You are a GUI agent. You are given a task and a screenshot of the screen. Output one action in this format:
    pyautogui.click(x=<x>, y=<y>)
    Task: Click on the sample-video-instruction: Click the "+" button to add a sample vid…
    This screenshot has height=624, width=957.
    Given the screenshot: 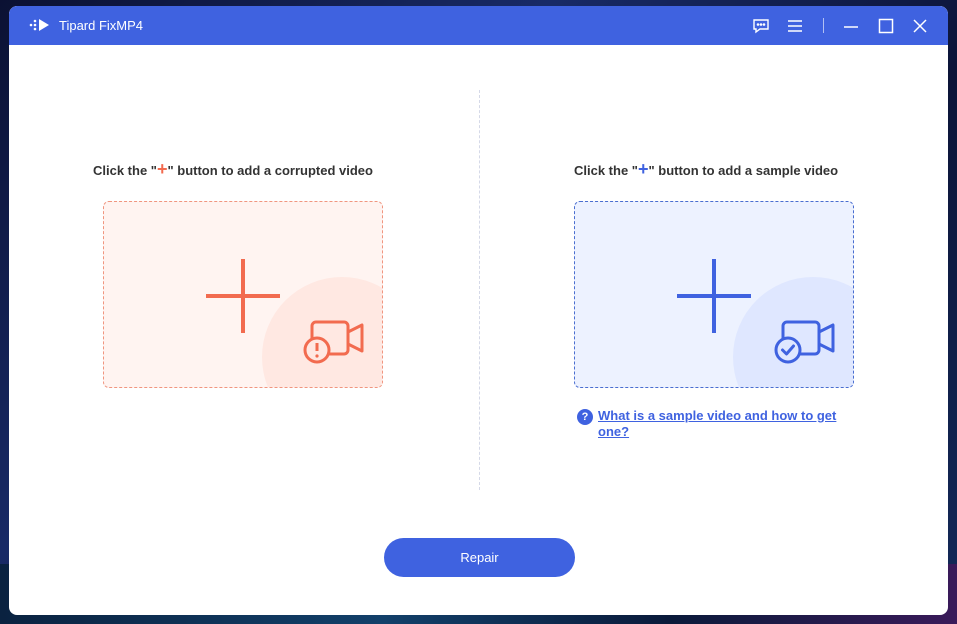 What is the action you would take?
    pyautogui.click(x=706, y=169)
    